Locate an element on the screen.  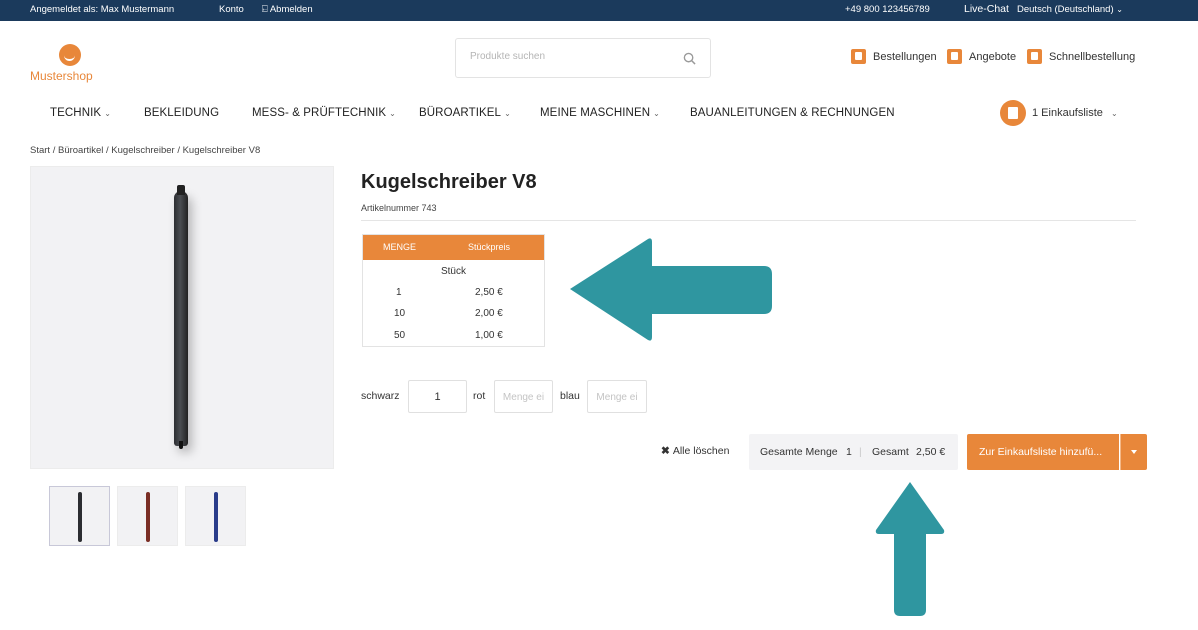
black-label: schwarz is located at coordinates (380, 396).